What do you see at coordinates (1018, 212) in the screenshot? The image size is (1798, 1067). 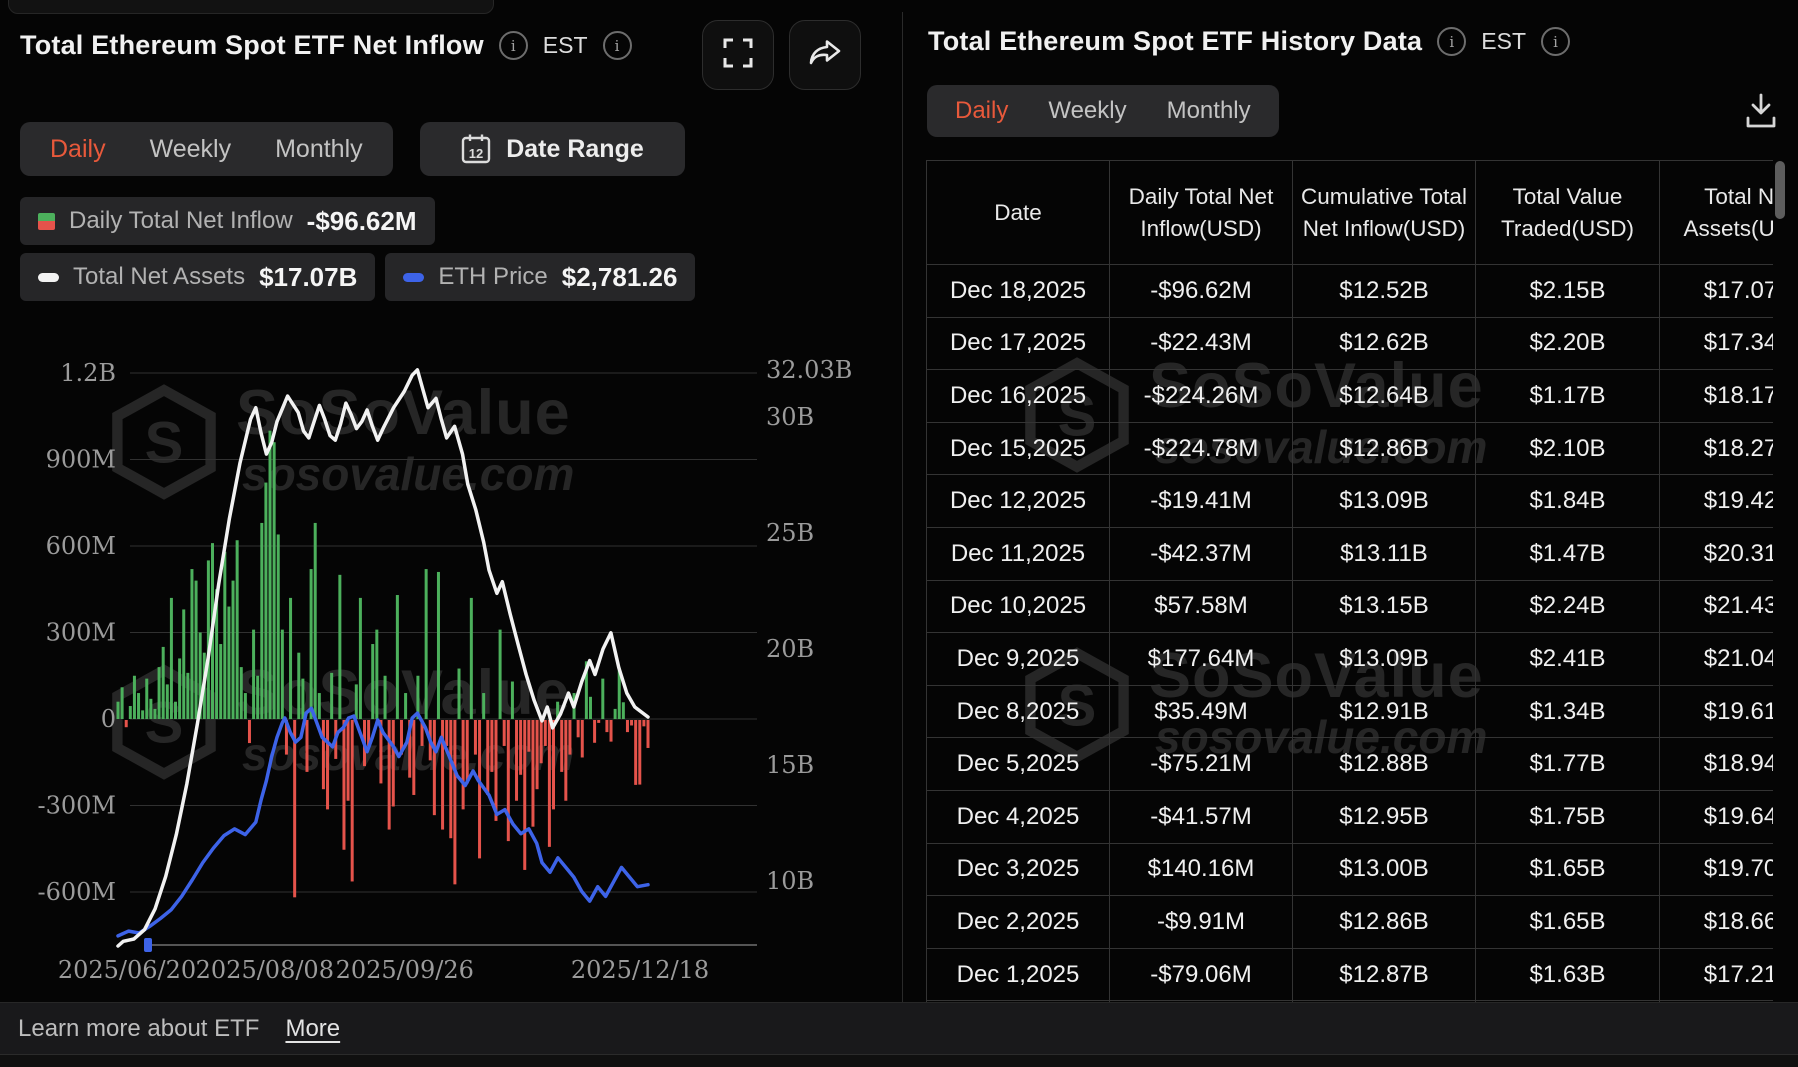 I see `column-header: Date` at bounding box center [1018, 212].